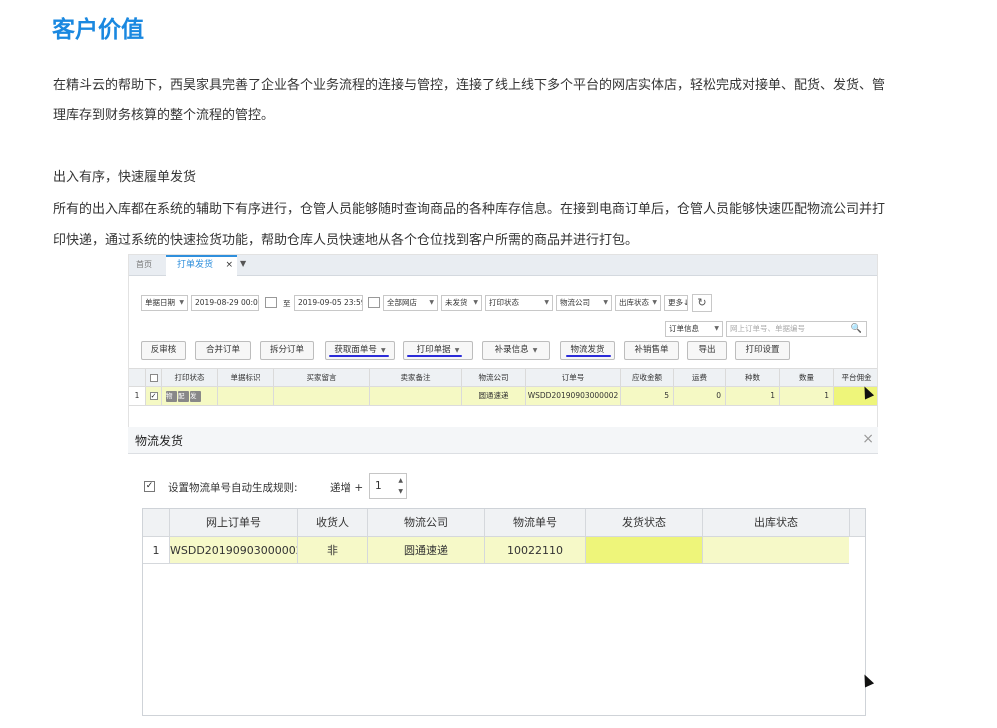 The width and height of the screenshot is (997, 728). Describe the element at coordinates (425, 550) in the screenshot. I see `ship-row-logistics: 圆通速递` at that location.